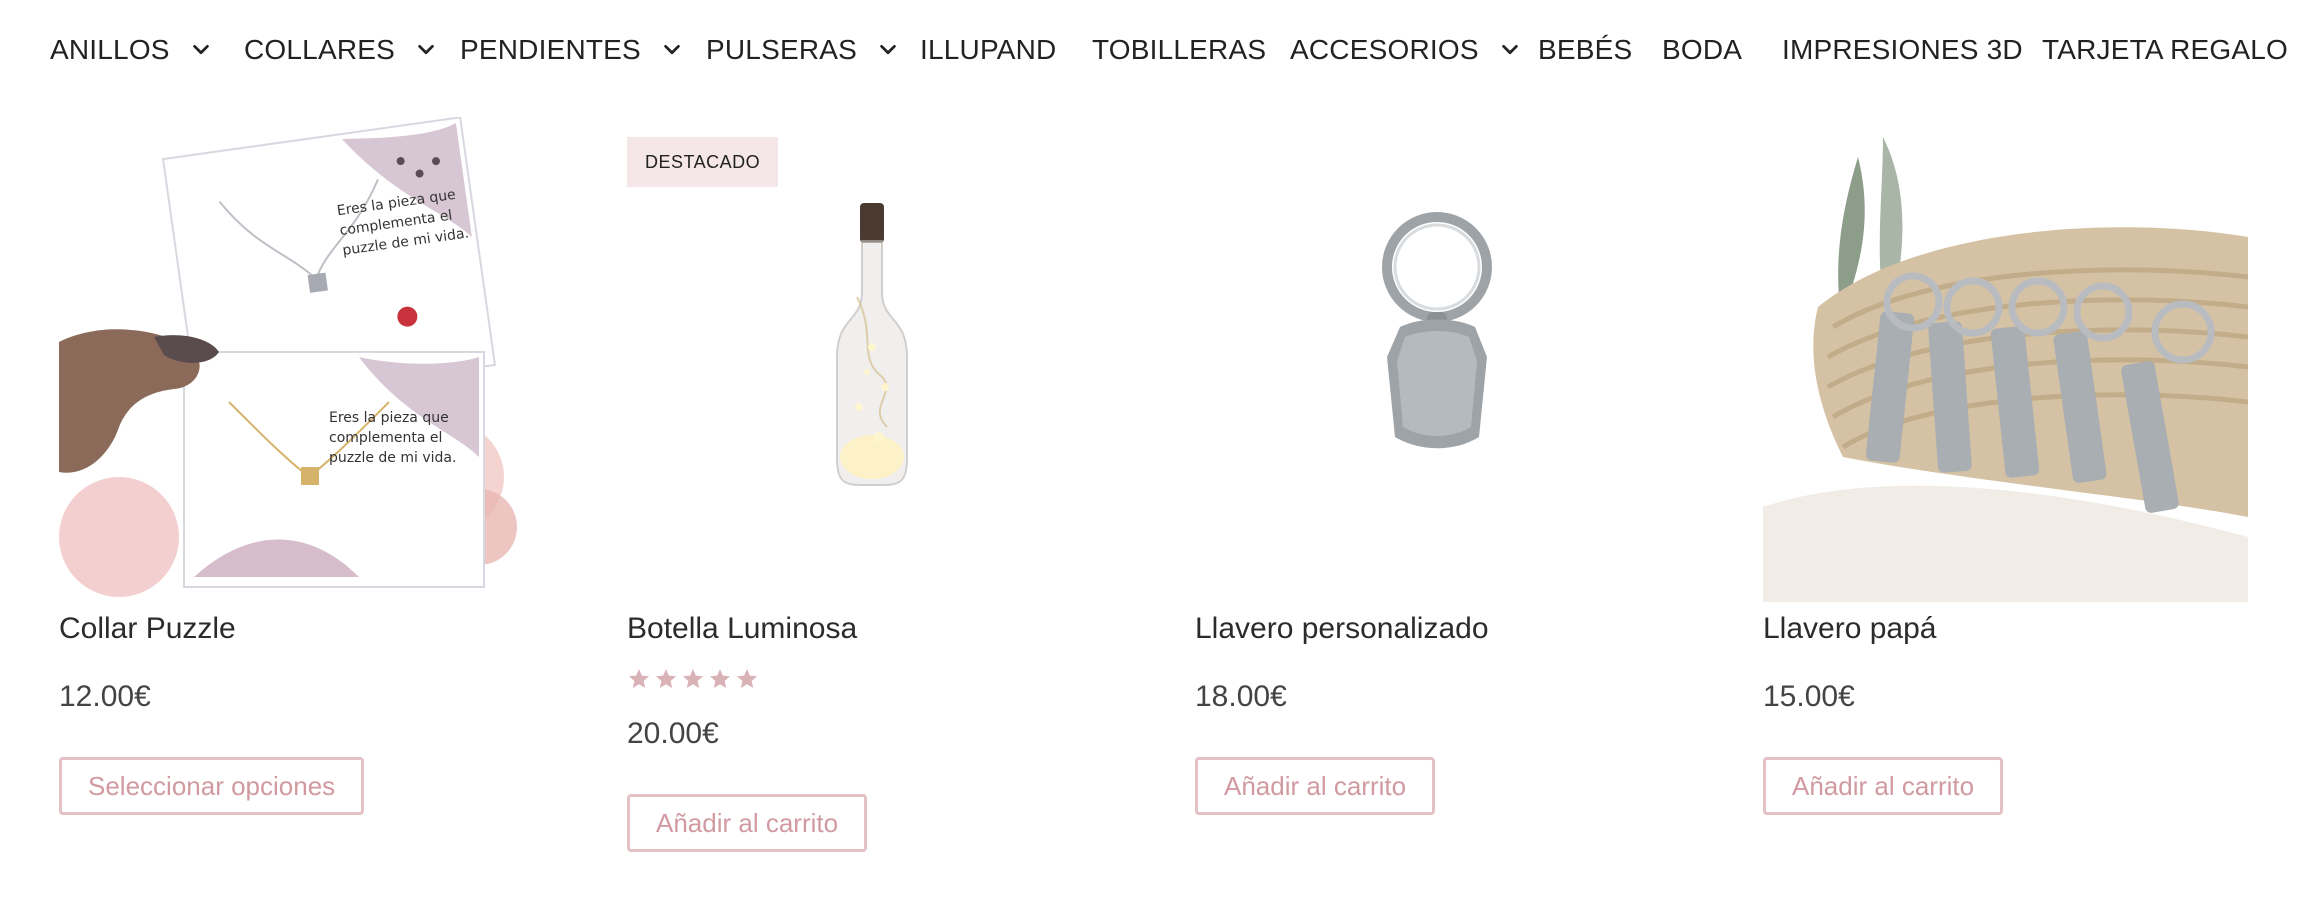 The height and width of the screenshot is (920, 2301). I want to click on nav-item-boda: BODA, so click(1702, 50).